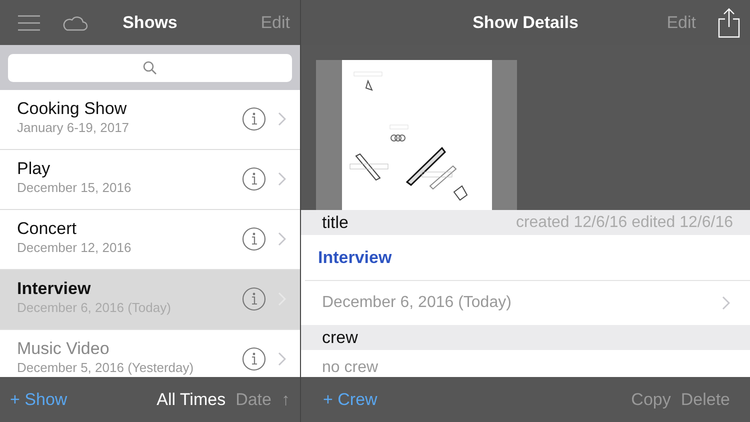  What do you see at coordinates (286, 400) in the screenshot?
I see `sort-direction-button: ↑` at bounding box center [286, 400].